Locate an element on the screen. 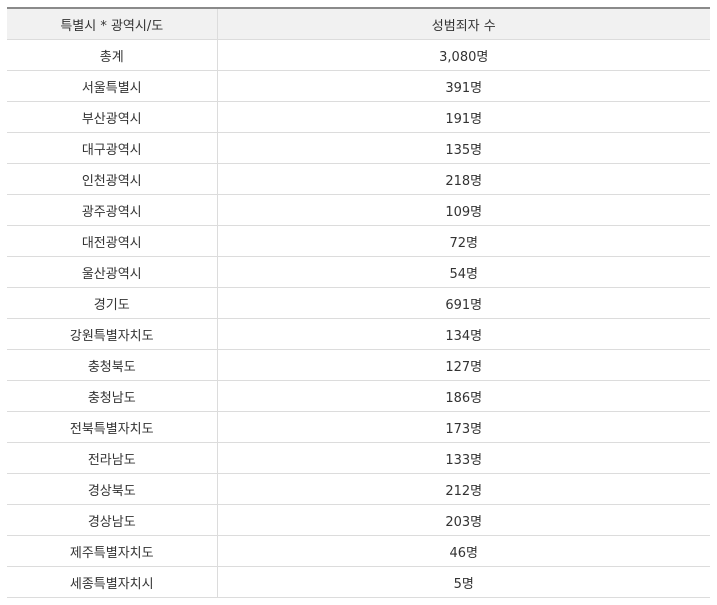  region-cell: 제주특별자치도 is located at coordinates (112, 551).